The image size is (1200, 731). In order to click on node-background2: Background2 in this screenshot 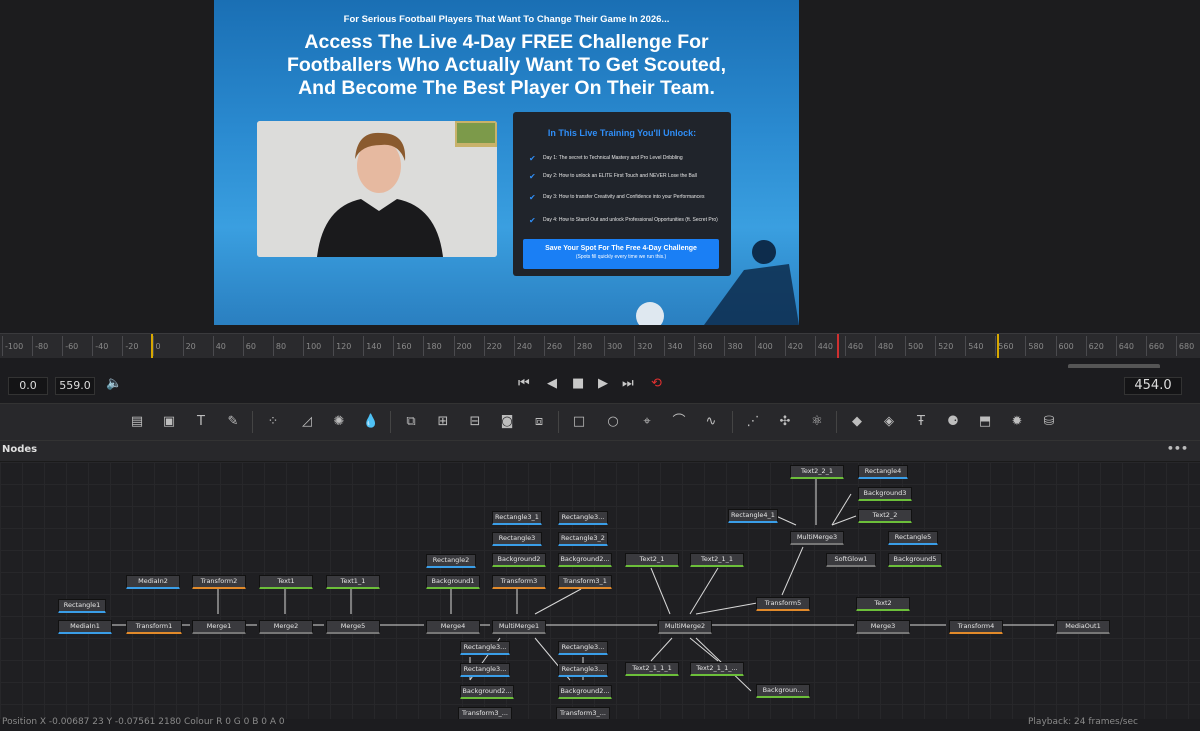, I will do `click(519, 560)`.